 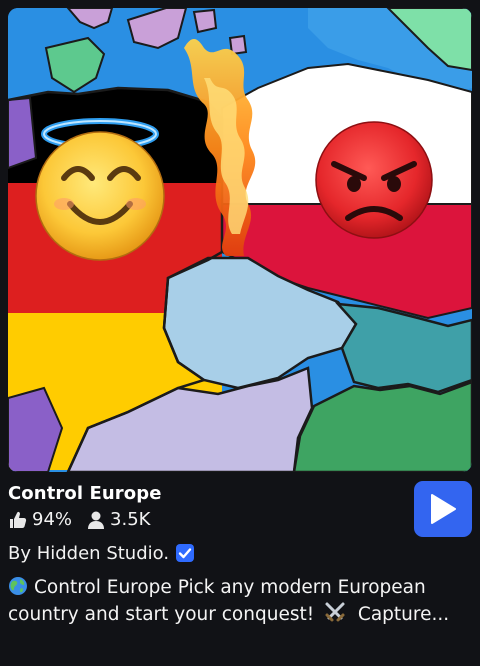 I want to click on angry-face-icon, so click(x=374, y=180).